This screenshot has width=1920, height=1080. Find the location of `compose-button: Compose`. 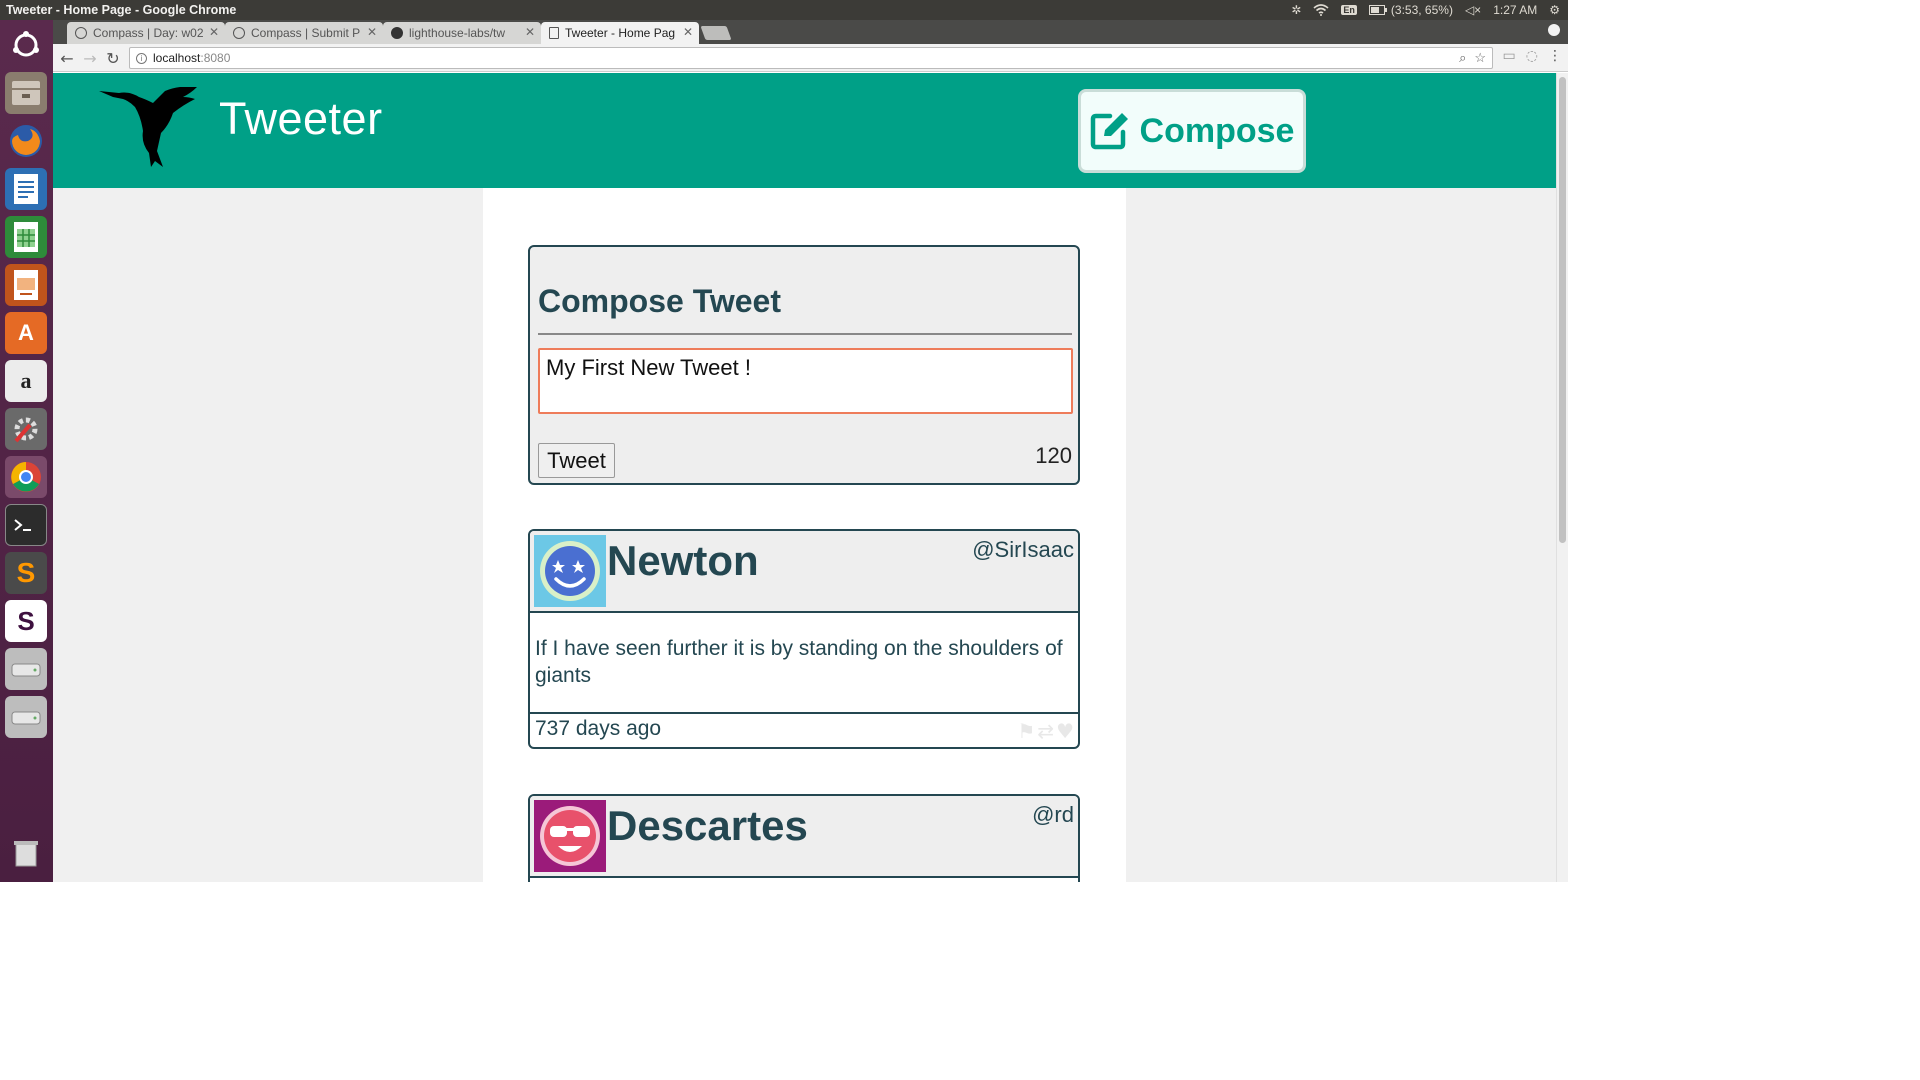

compose-button: Compose is located at coordinates (1192, 131).